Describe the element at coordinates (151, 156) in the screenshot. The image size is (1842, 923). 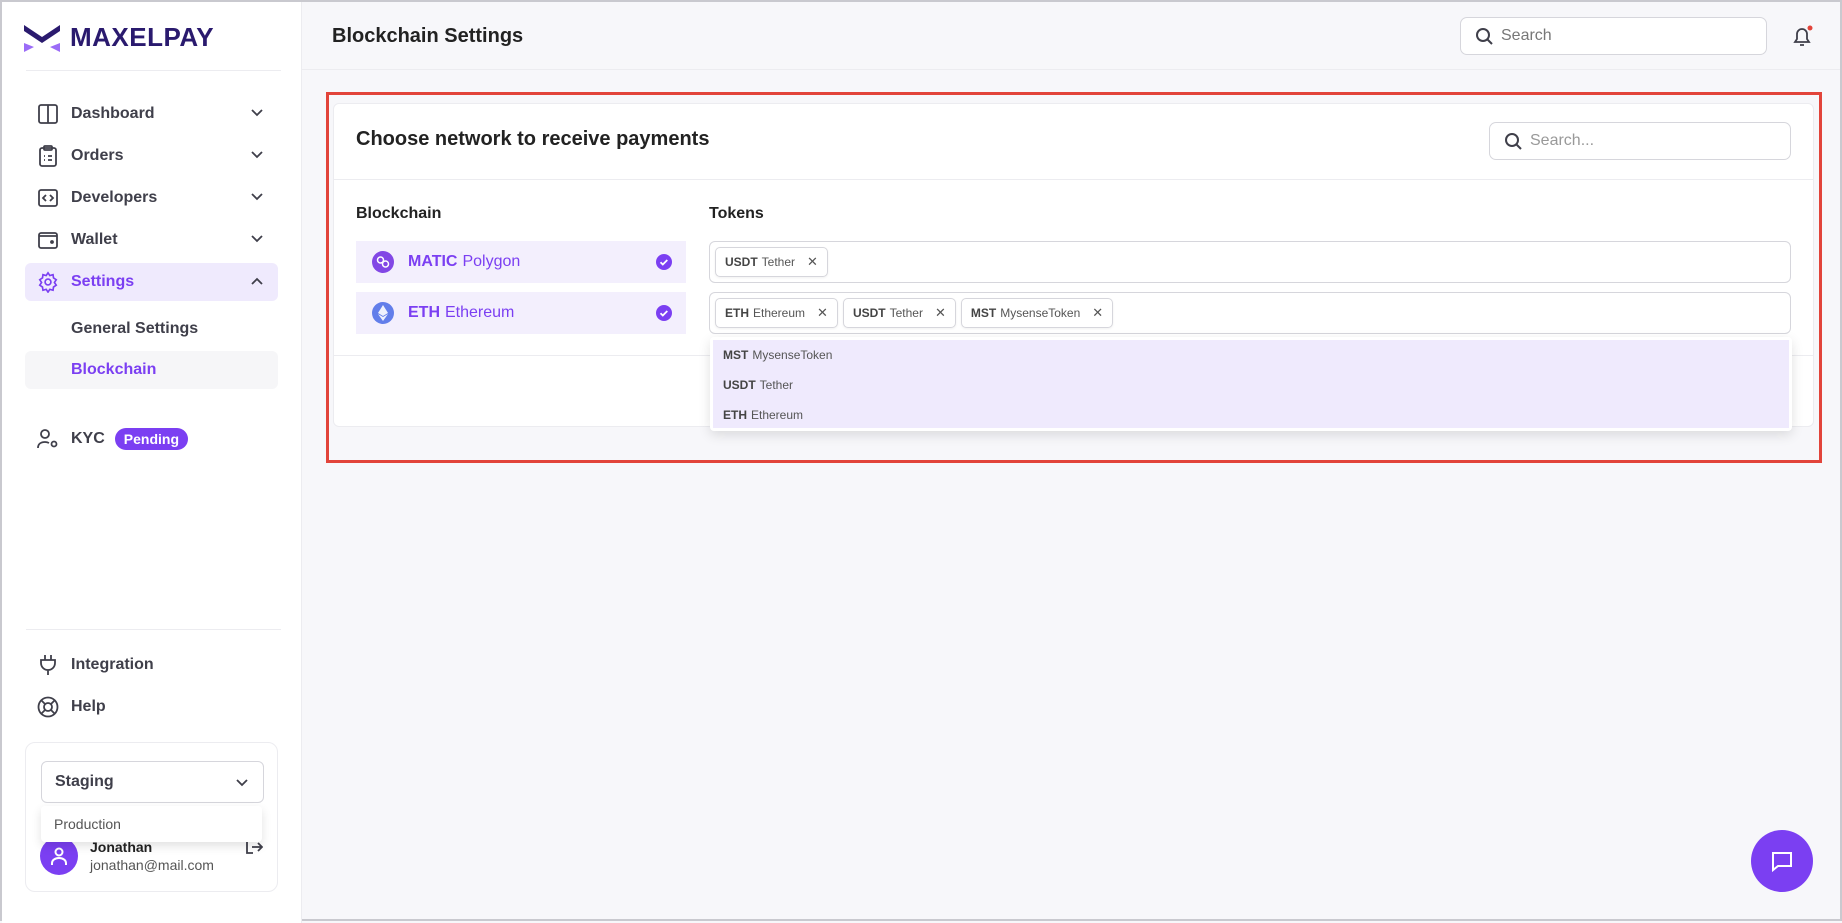
I see `sidebar-item-orders: Orders` at that location.